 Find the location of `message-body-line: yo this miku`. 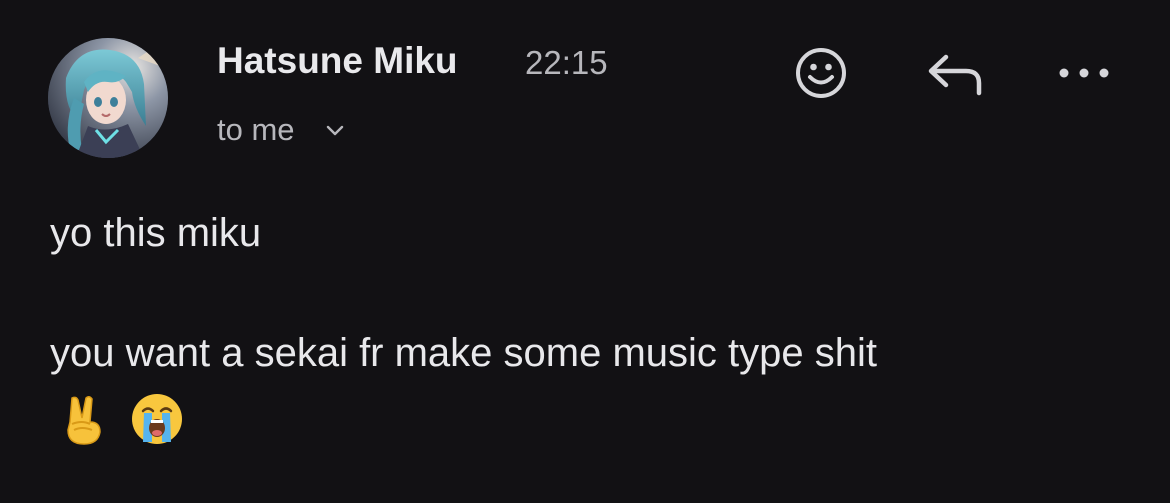

message-body-line: yo this miku is located at coordinates (156, 233).